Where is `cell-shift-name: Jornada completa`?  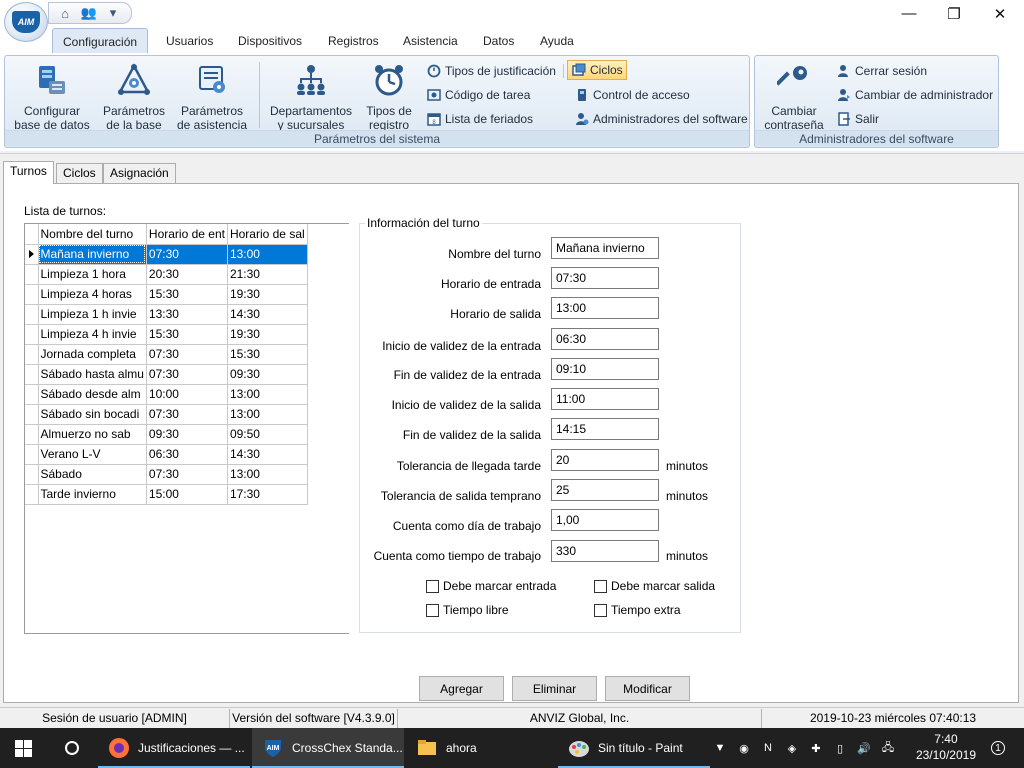
cell-shift-name: Jornada completa is located at coordinates (92, 354).